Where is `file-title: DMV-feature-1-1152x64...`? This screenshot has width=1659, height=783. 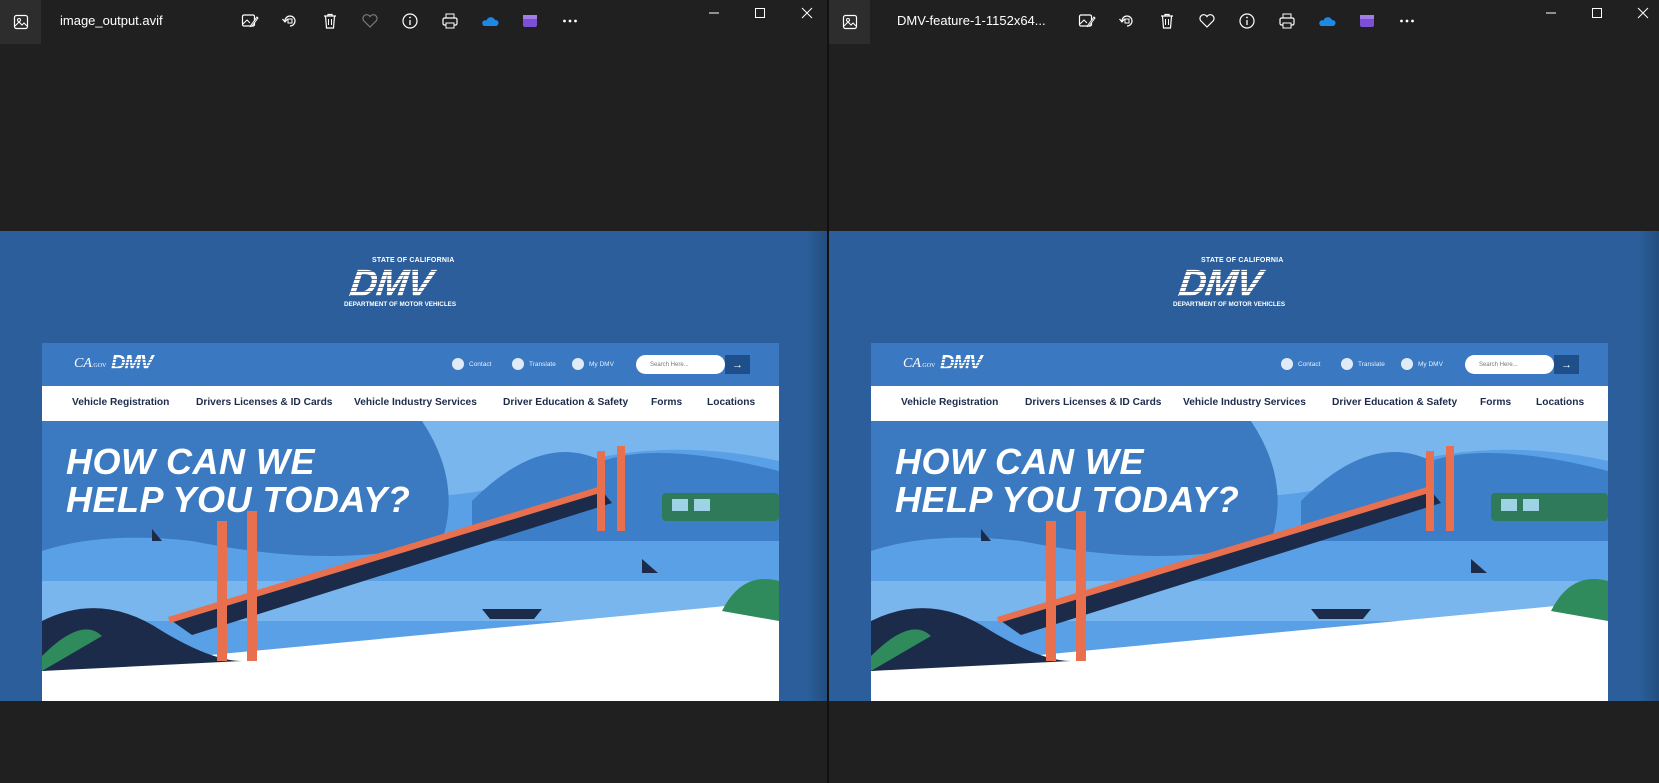 file-title: DMV-feature-1-1152x64... is located at coordinates (971, 20).